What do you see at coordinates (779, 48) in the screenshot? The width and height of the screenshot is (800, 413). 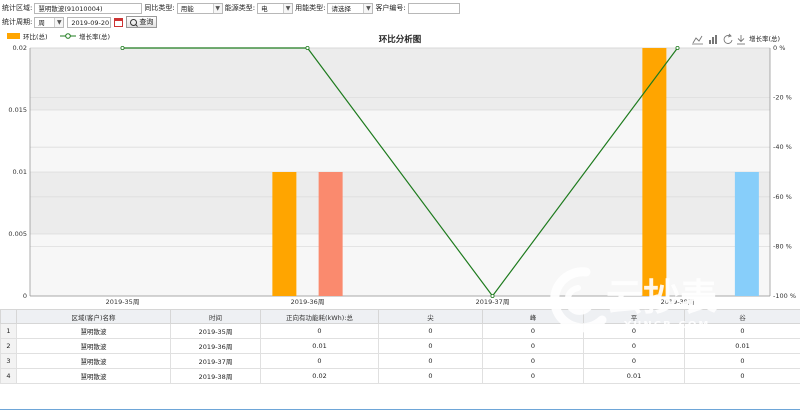 I see `y-right-tick-label: 0 %` at bounding box center [779, 48].